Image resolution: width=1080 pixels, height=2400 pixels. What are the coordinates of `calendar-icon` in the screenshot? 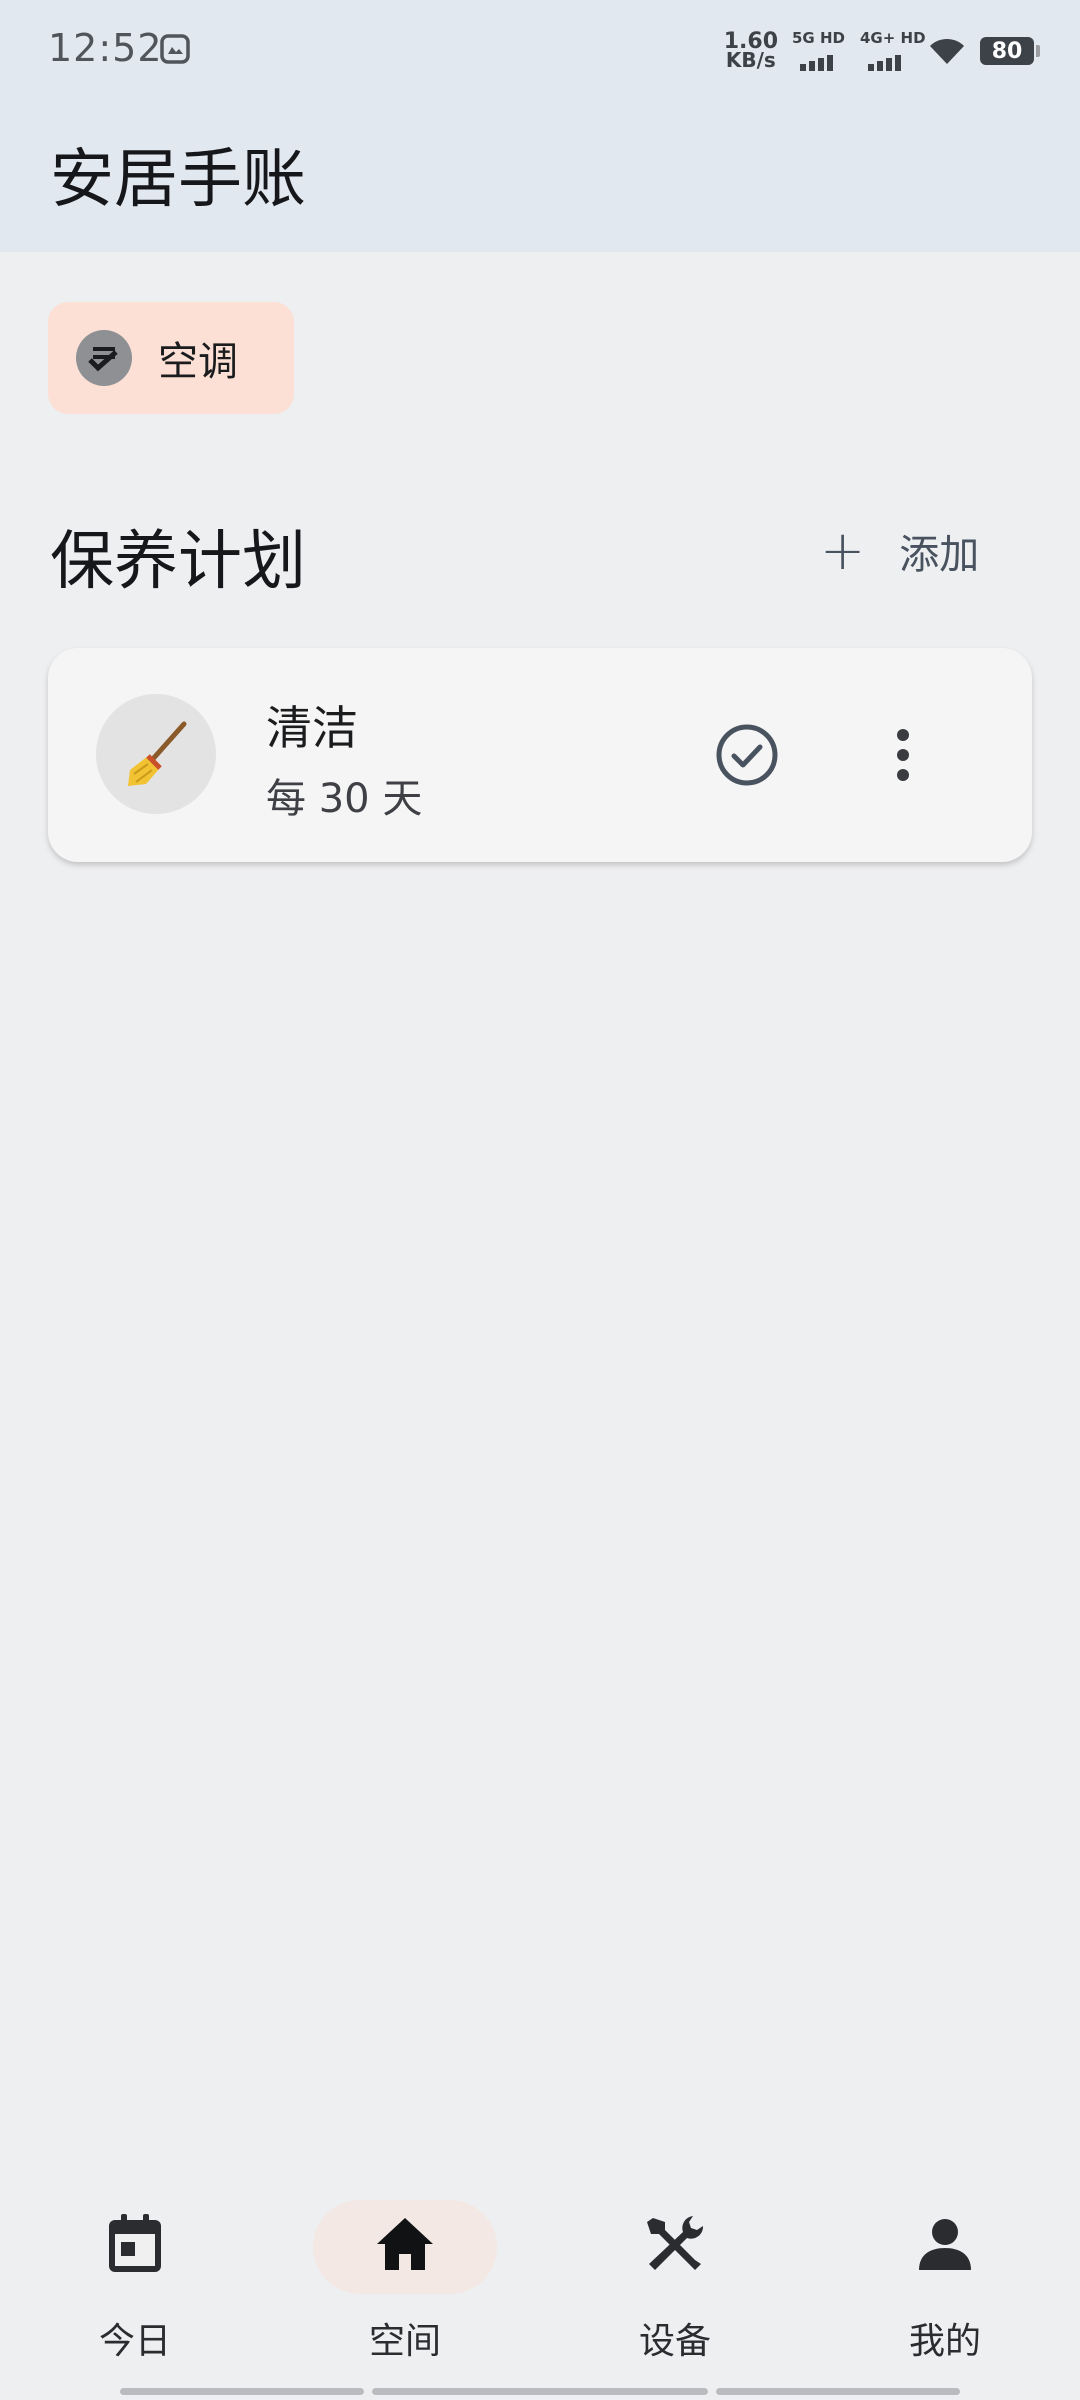 It's located at (135, 2243).